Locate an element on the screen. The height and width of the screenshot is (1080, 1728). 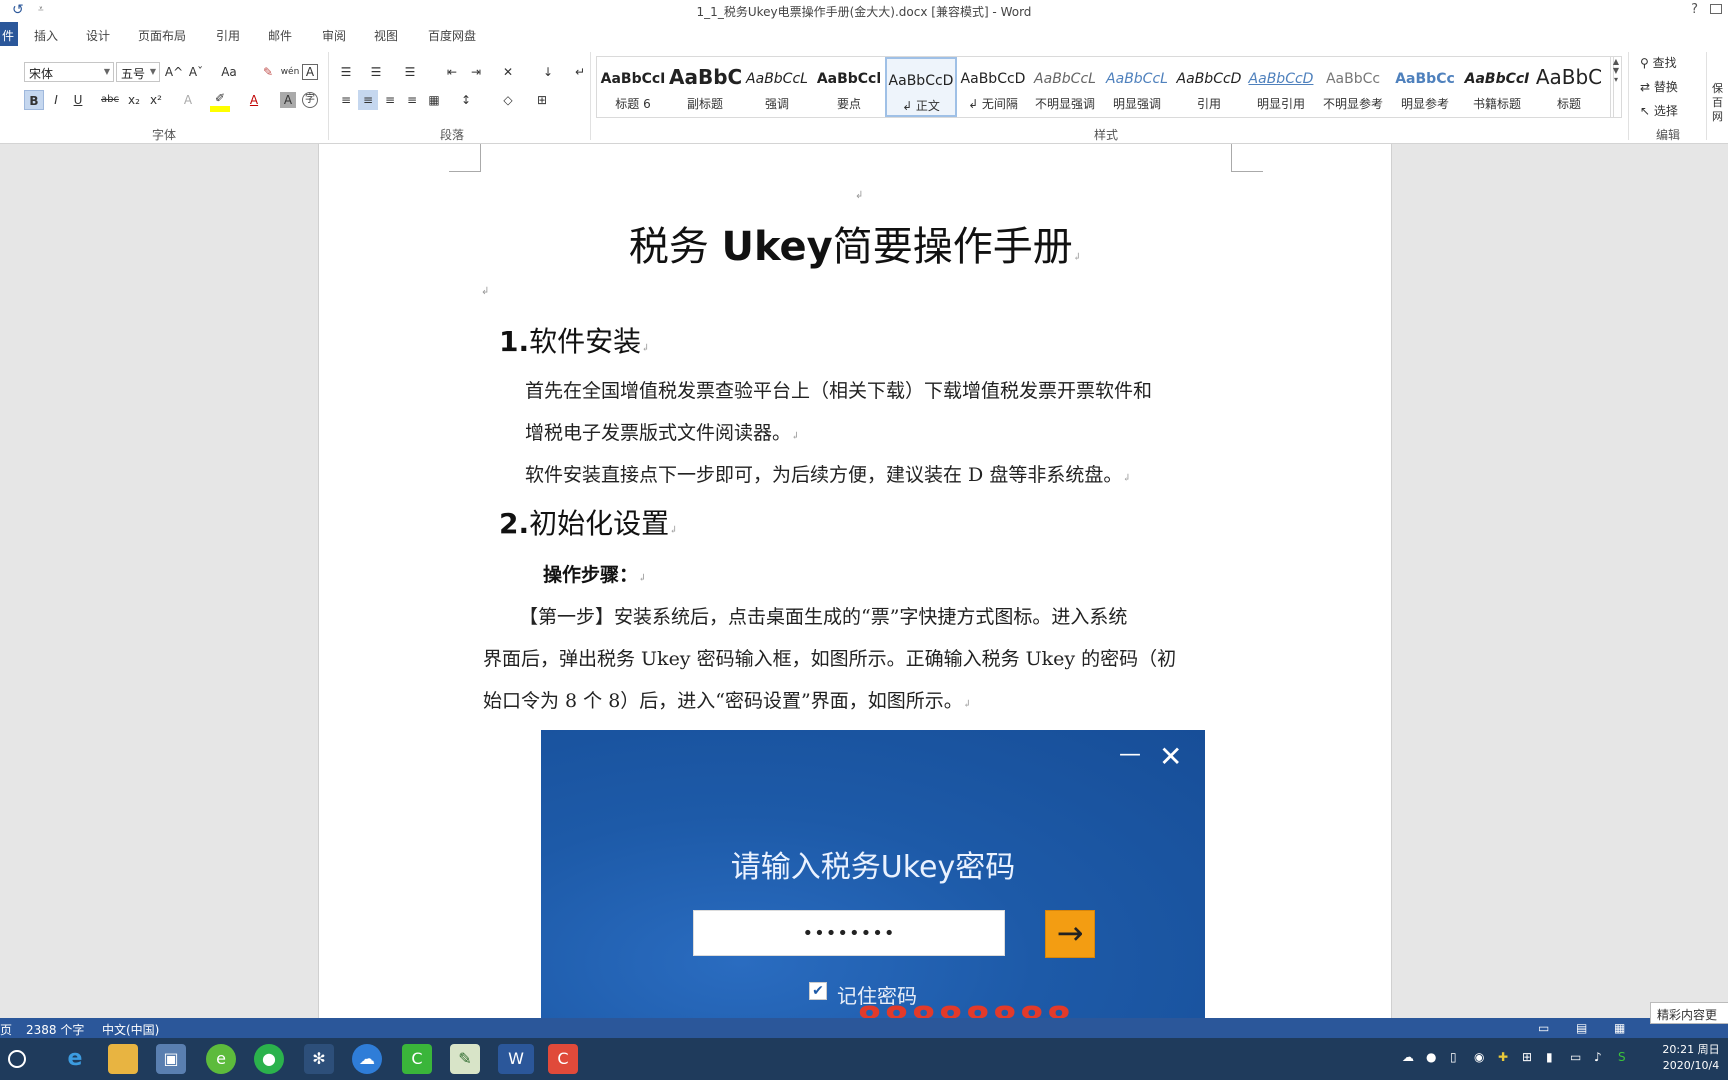
style-intense-quote: AaBbCcD 明显引用 is located at coordinates (1281, 87).